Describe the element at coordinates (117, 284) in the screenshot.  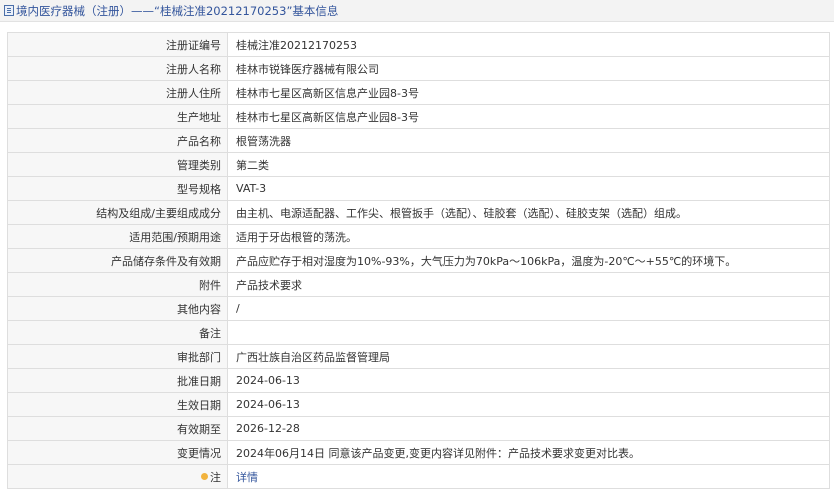
I see `field-label: 附件` at that location.